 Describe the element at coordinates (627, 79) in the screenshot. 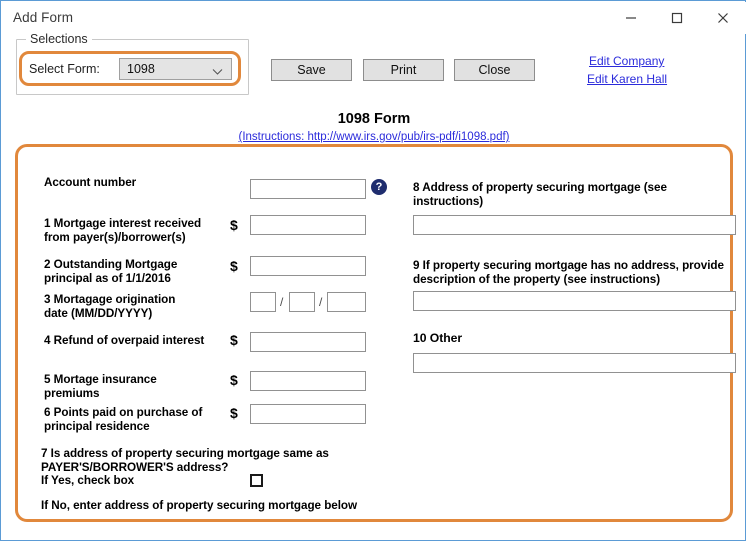

I see `edit-person-link: Edit Karen Hall` at that location.